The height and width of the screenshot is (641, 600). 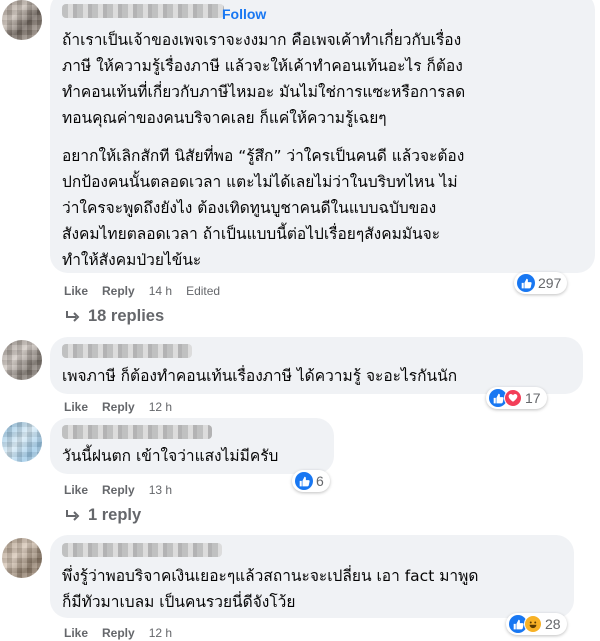 What do you see at coordinates (126, 316) in the screenshot?
I see `replies-label: 18 replies` at bounding box center [126, 316].